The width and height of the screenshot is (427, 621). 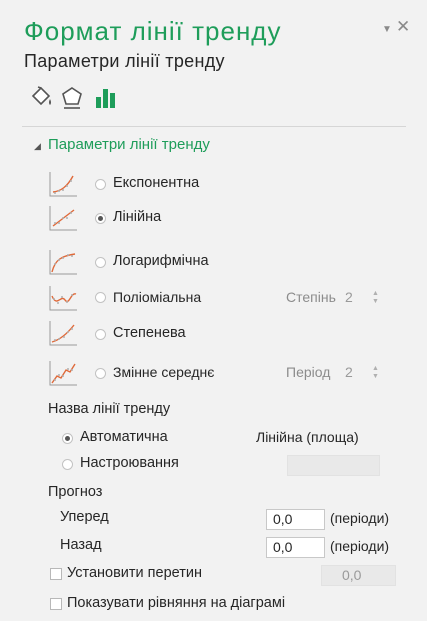 What do you see at coordinates (403, 27) in the screenshot?
I see `close-icon: ✕` at bounding box center [403, 27].